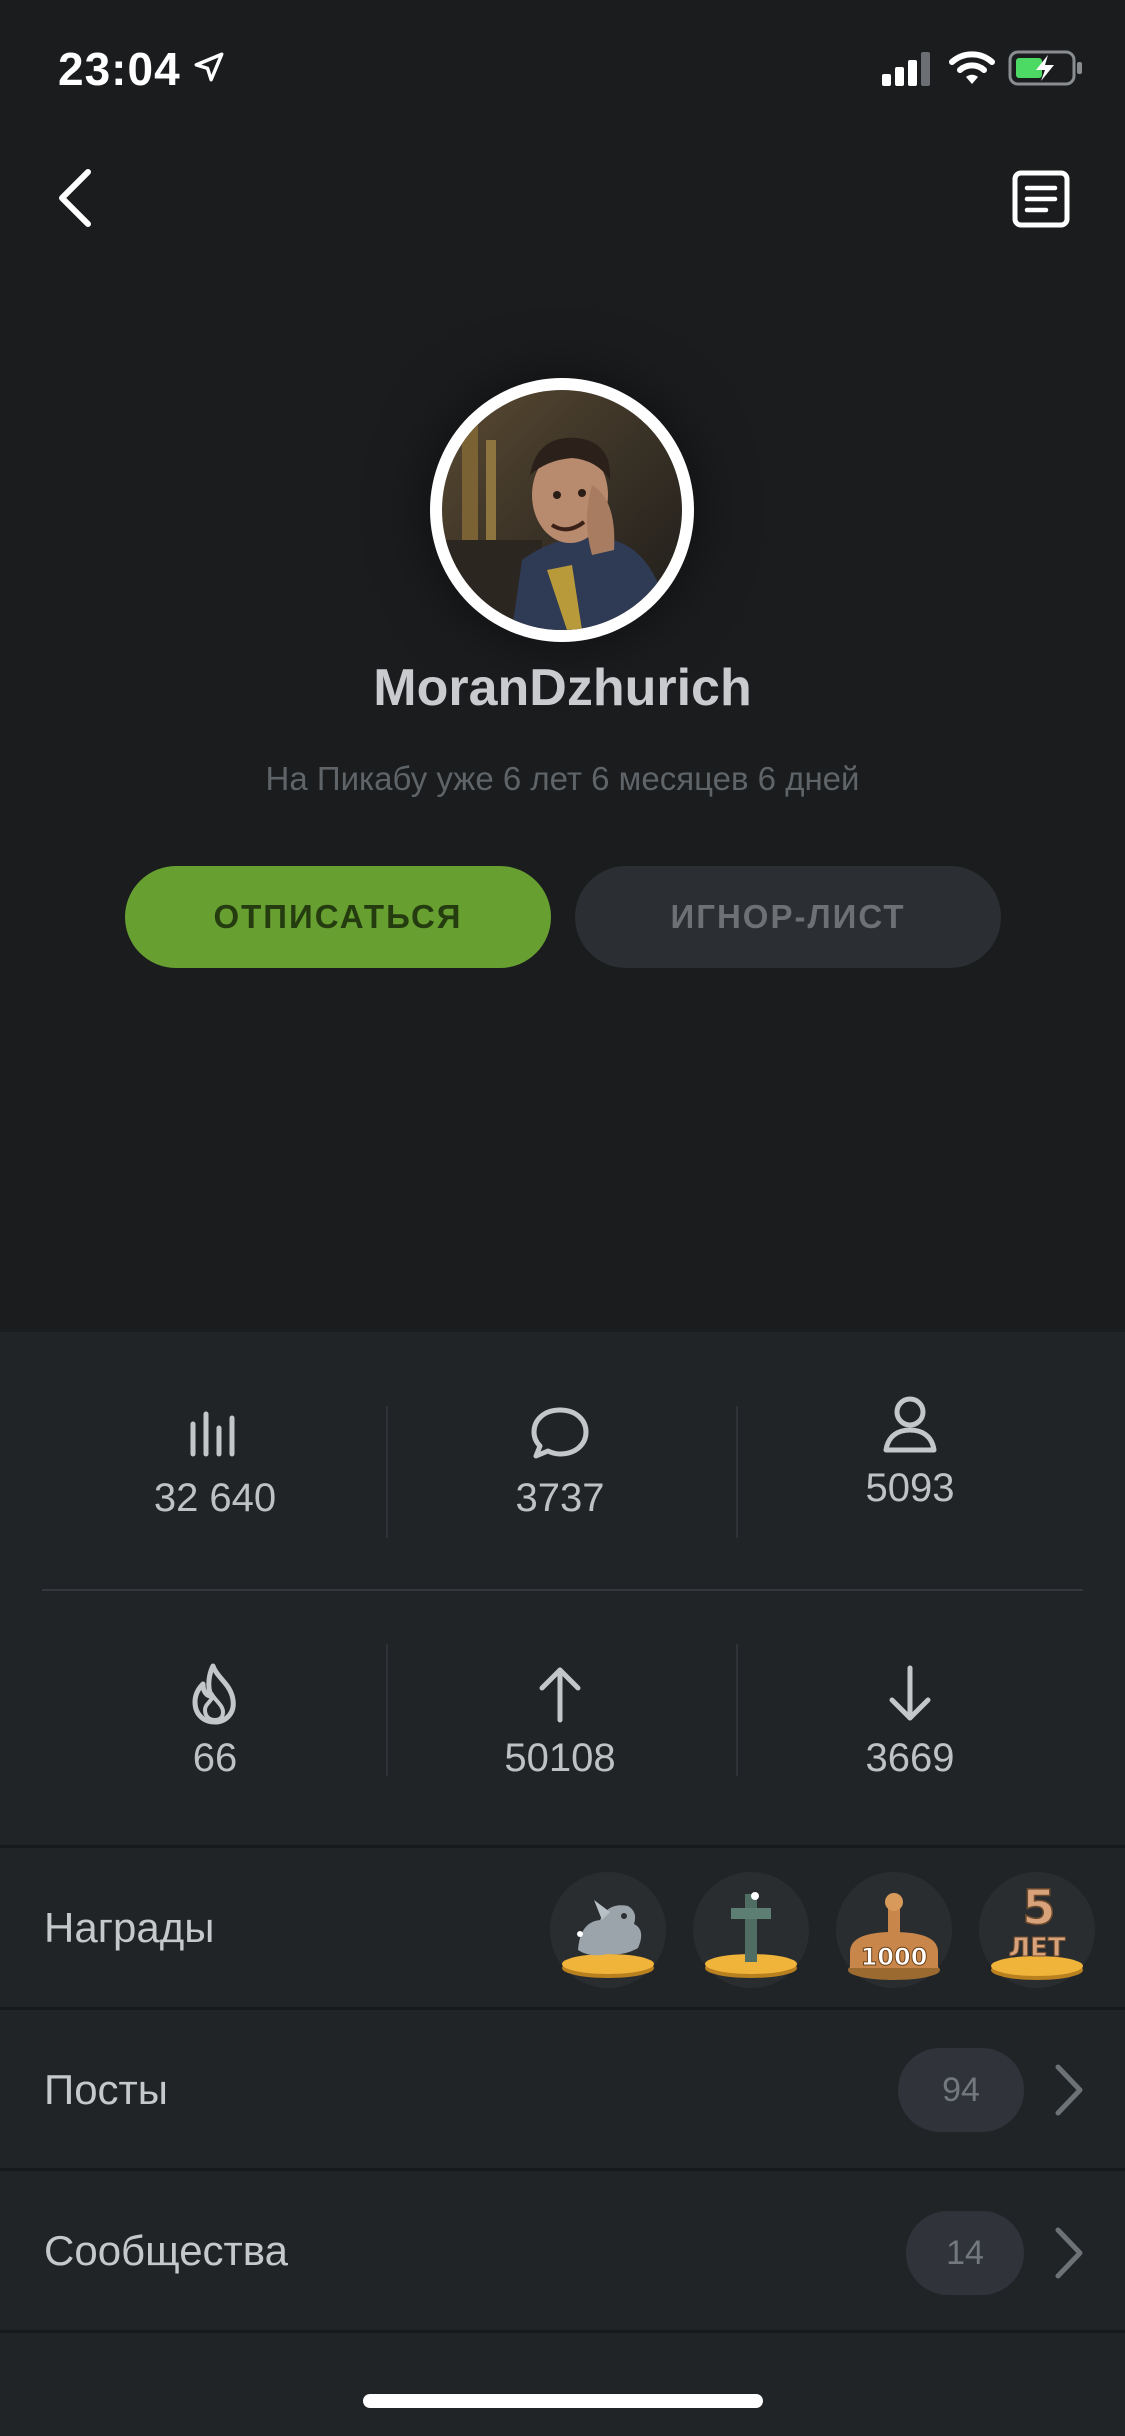  What do you see at coordinates (166, 2250) in the screenshot?
I see `communities-label: Сообщества` at bounding box center [166, 2250].